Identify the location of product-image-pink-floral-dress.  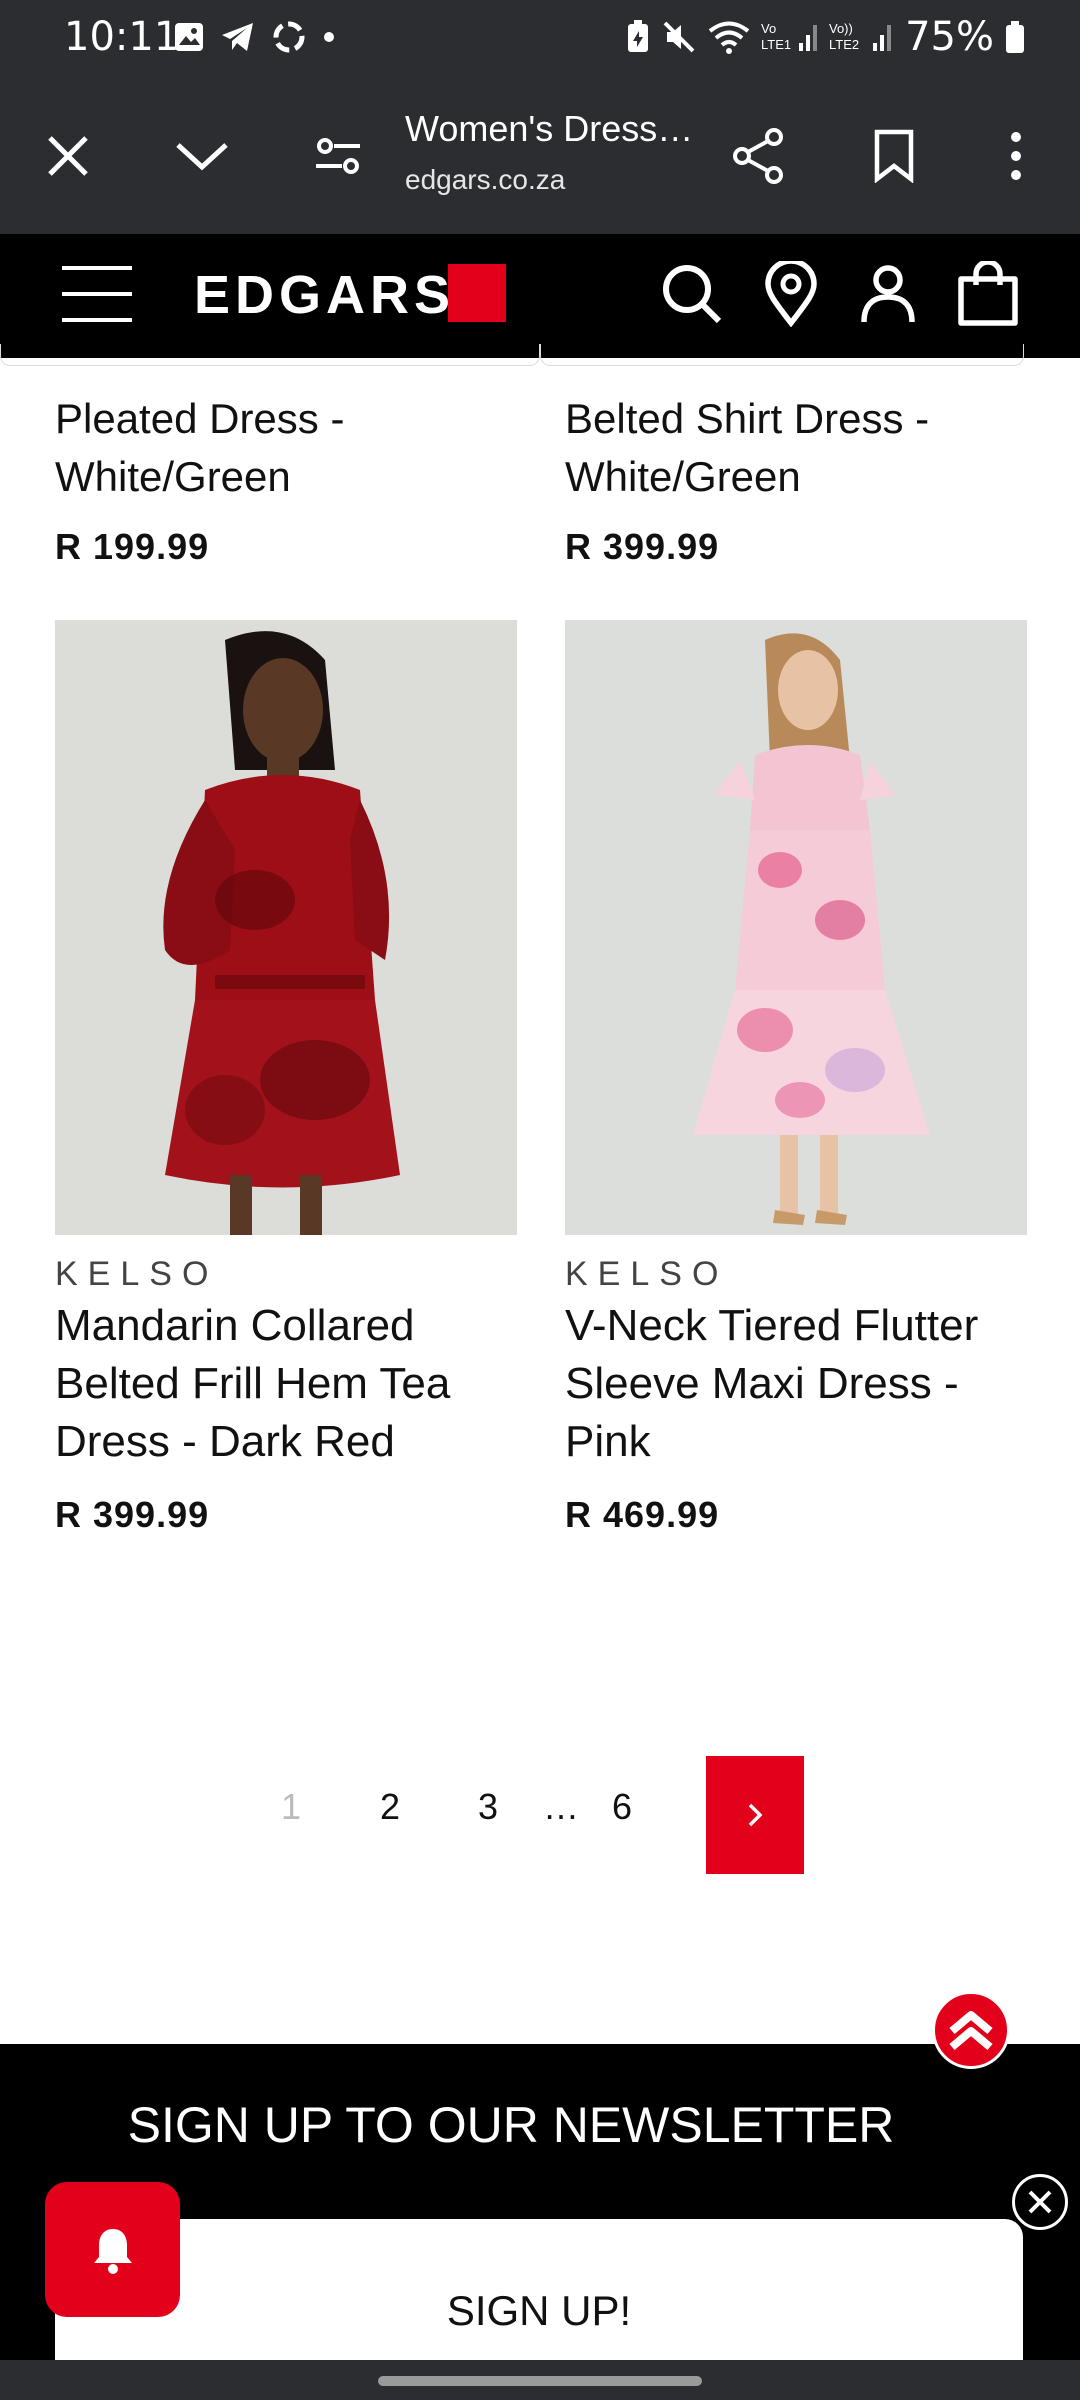
(796, 927).